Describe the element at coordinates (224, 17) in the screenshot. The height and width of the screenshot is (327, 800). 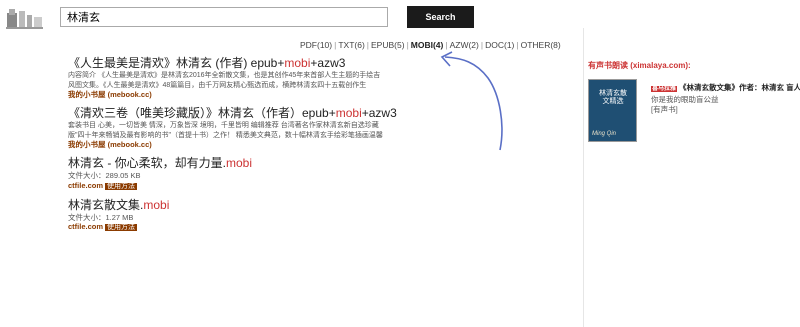
I see `search-input` at that location.